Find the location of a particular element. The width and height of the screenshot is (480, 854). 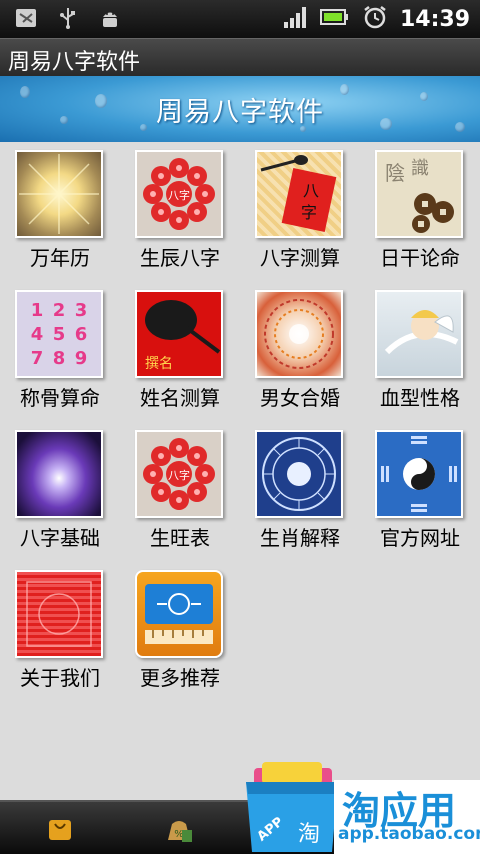

status-time: 14:39 is located at coordinates (434, 19).